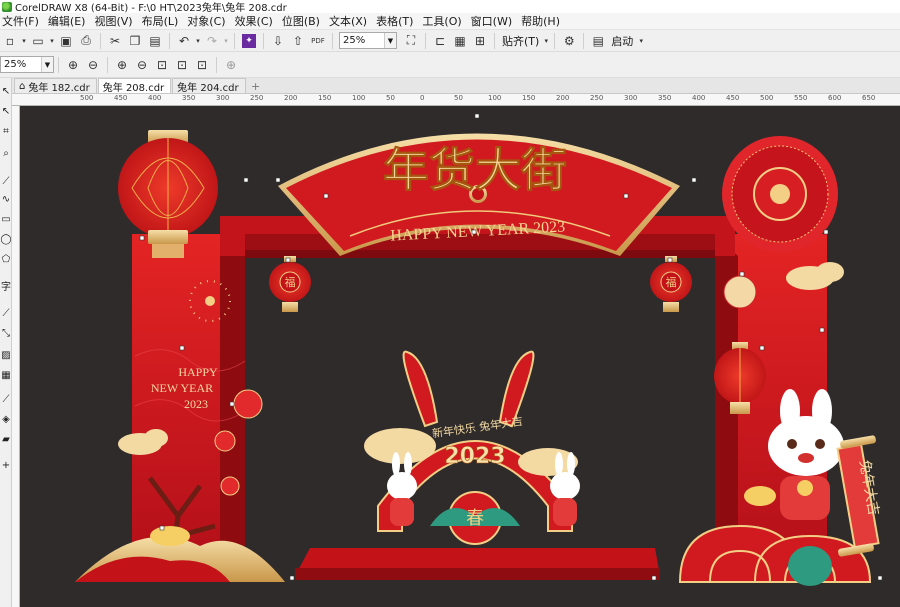 The image size is (900, 607). I want to click on undo-icon: ↶, so click(184, 41).